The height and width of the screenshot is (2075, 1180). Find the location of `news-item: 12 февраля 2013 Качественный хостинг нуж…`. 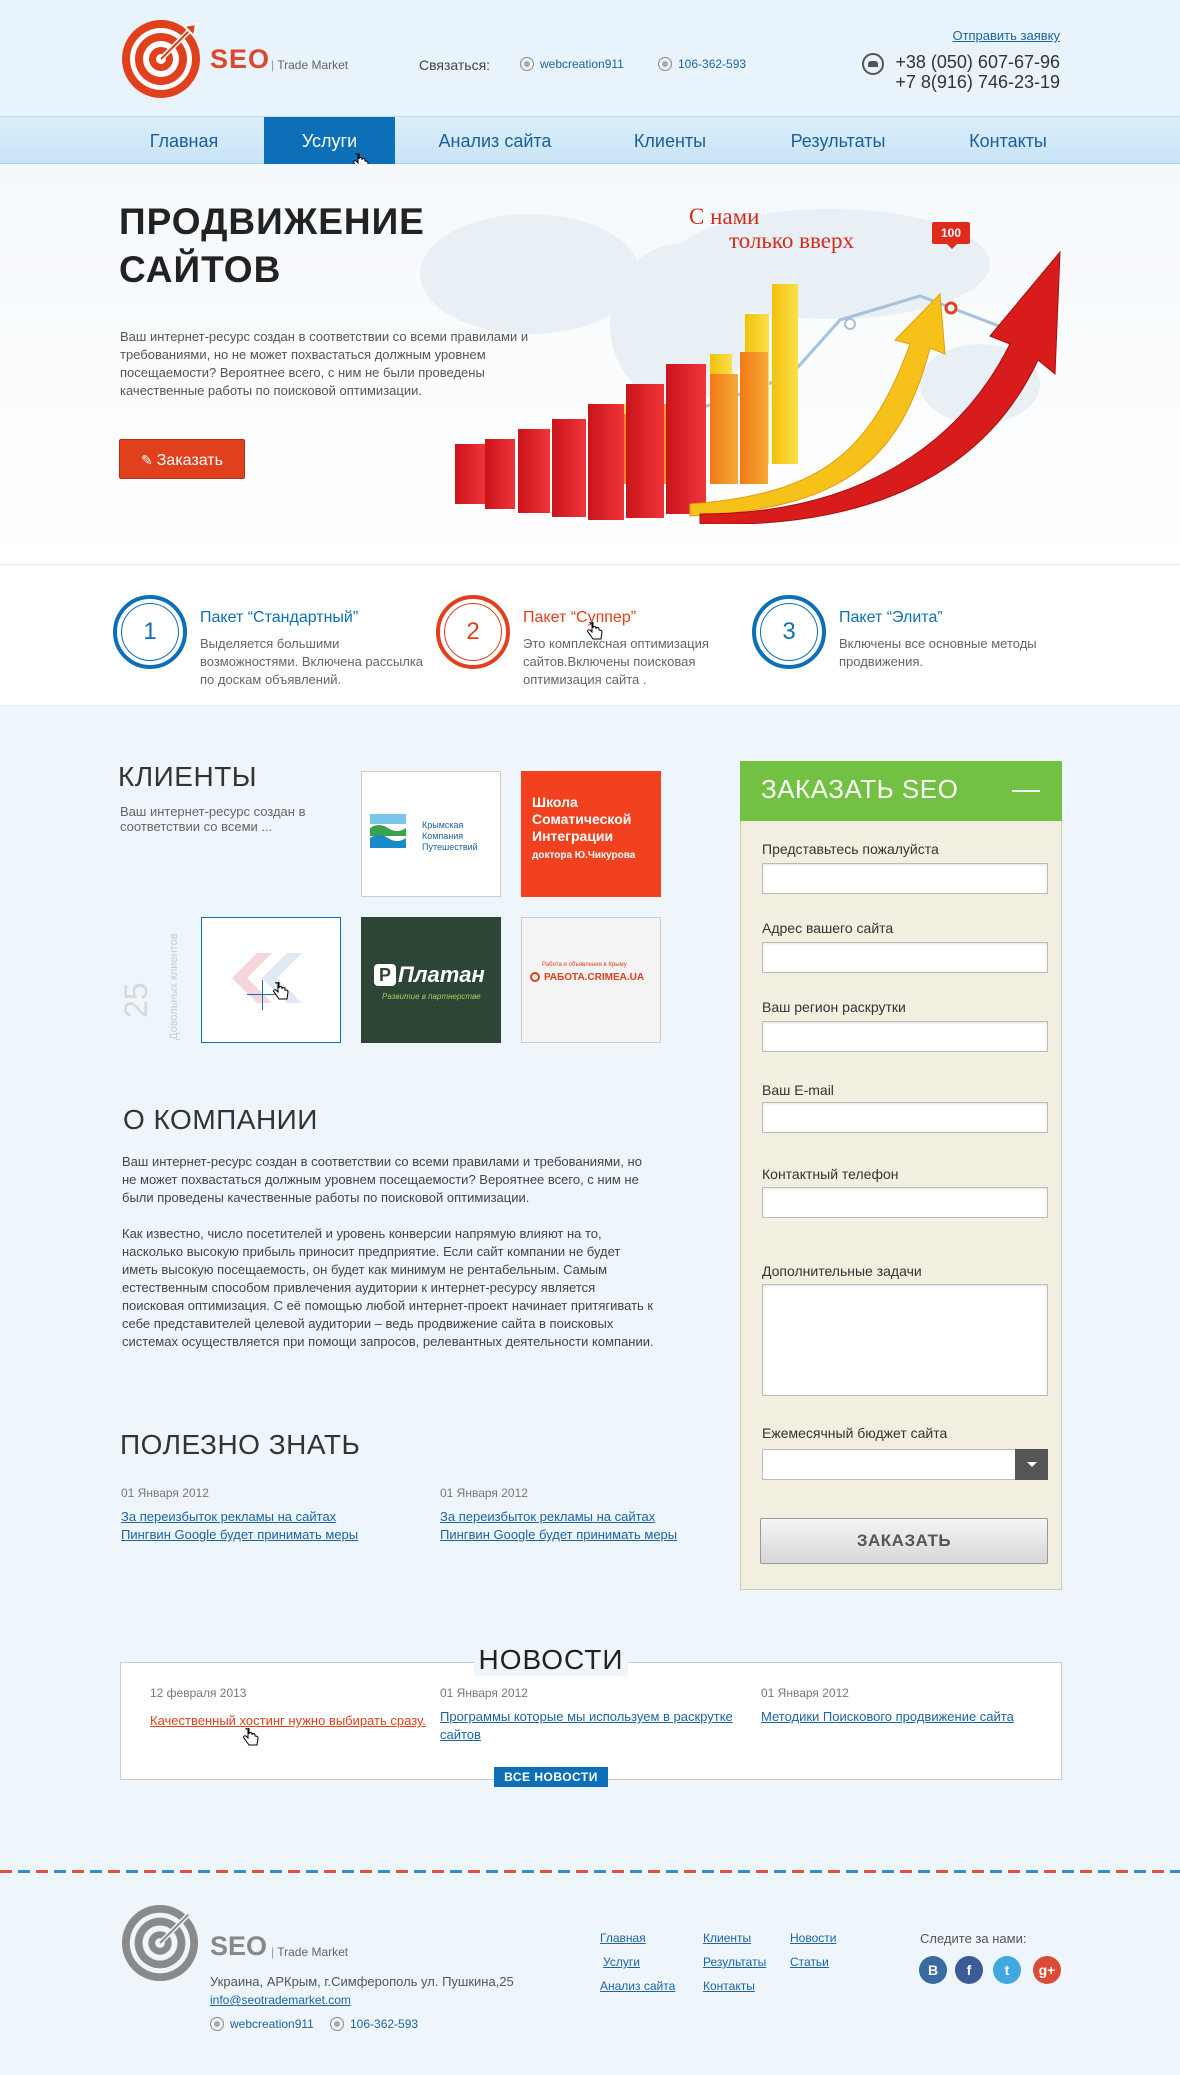

news-item: 12 февраля 2013 Качественный хостинг нуж… is located at coordinates (290, 1708).